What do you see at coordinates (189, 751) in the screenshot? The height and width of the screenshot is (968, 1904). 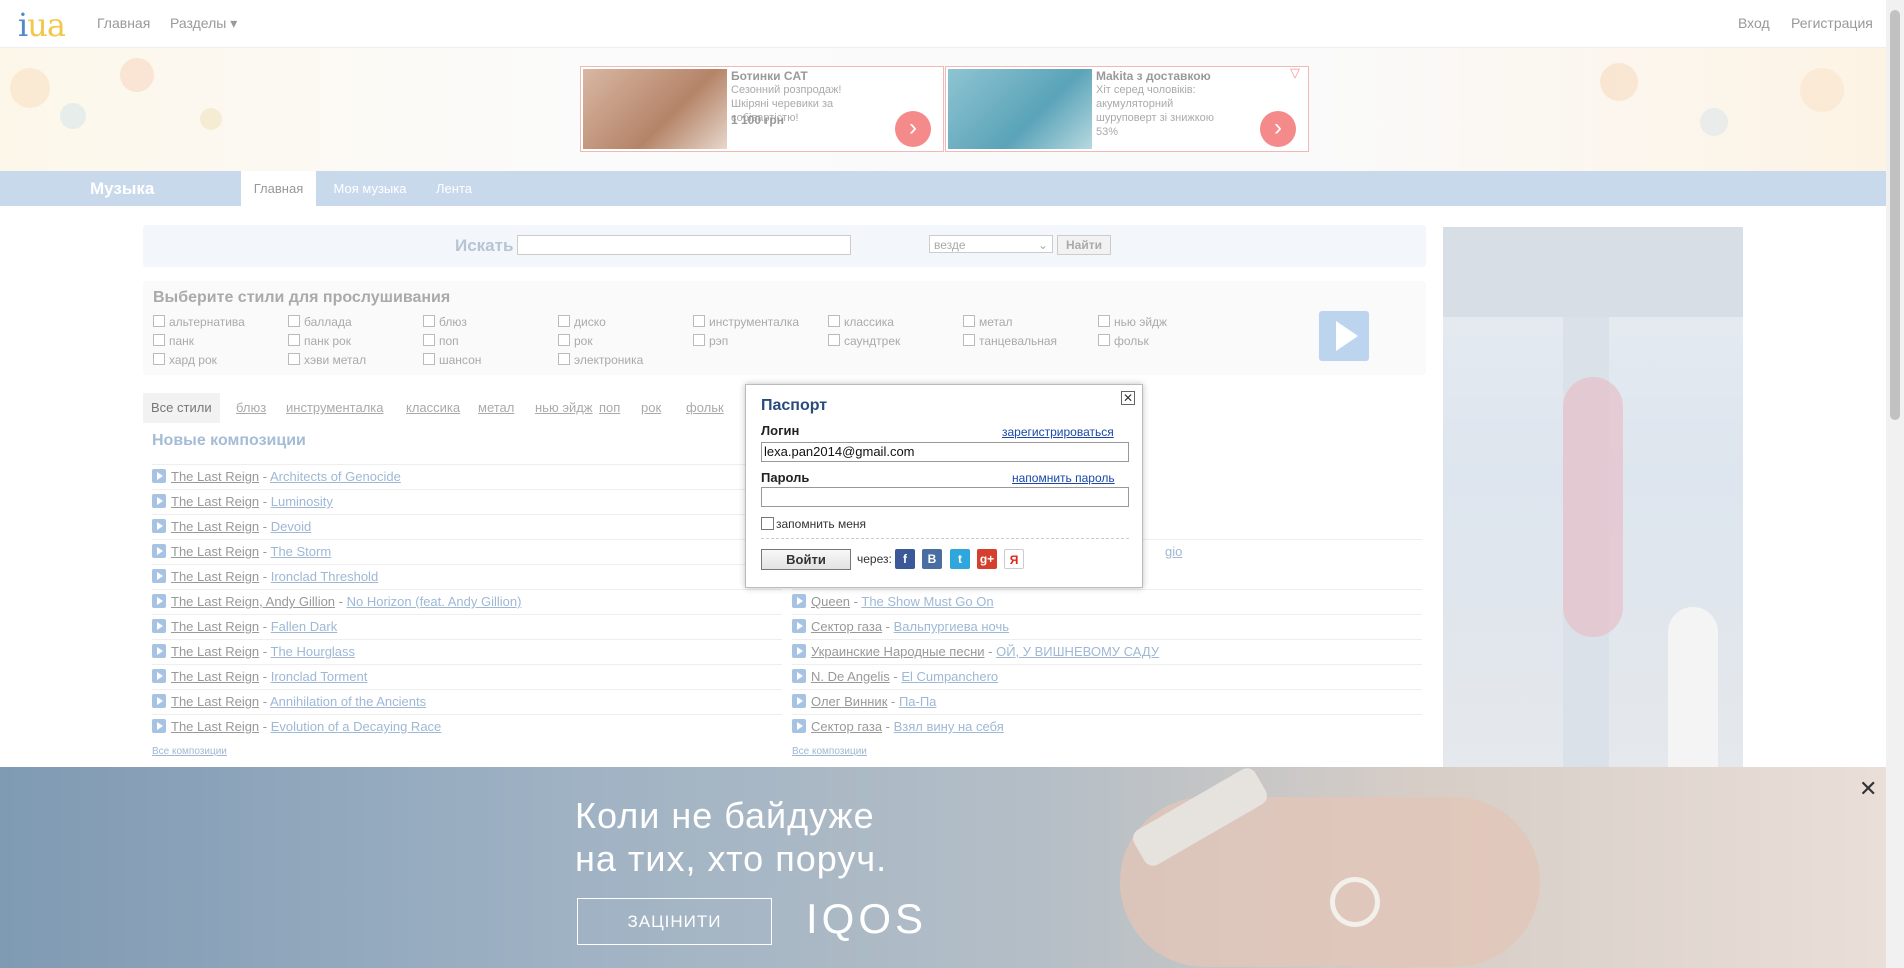 I see `all-compositions-link-left: Все композиции` at bounding box center [189, 751].